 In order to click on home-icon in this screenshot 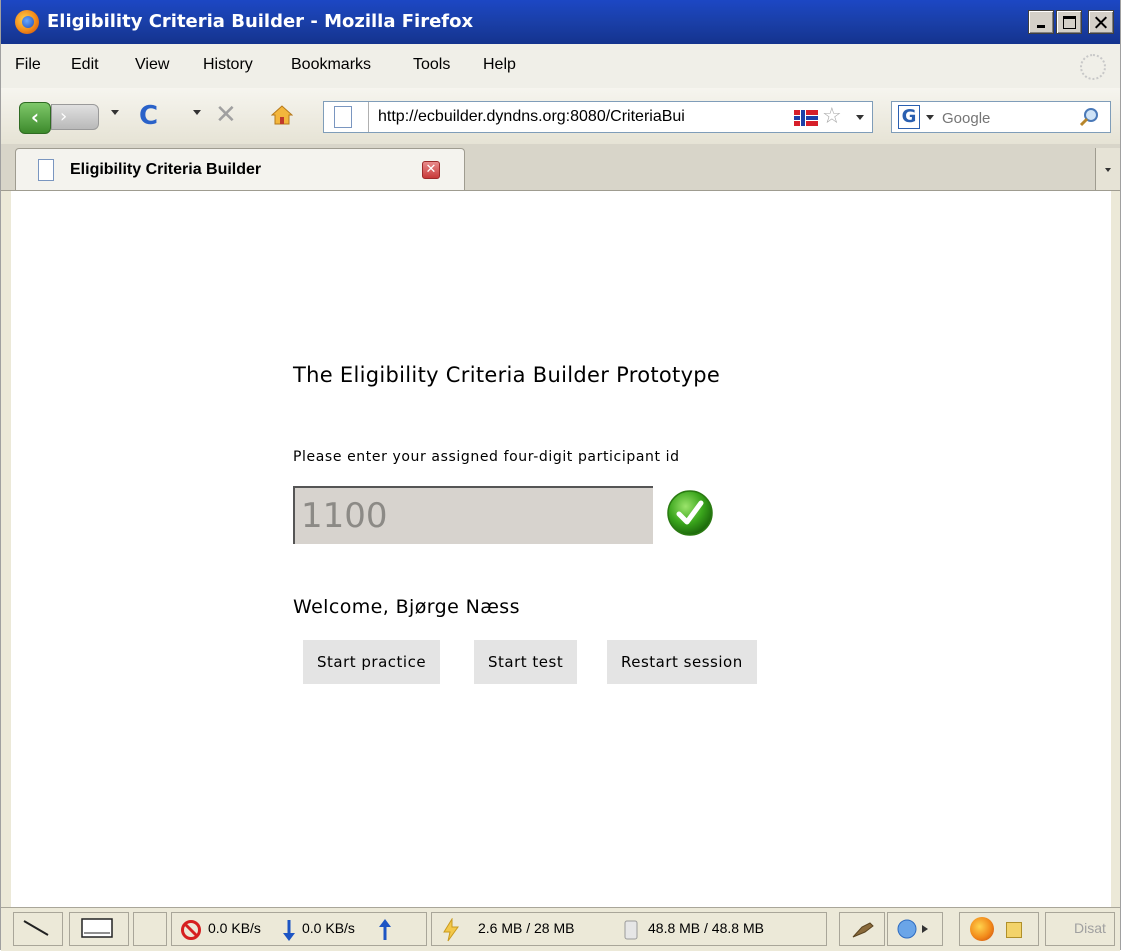, I will do `click(282, 115)`.